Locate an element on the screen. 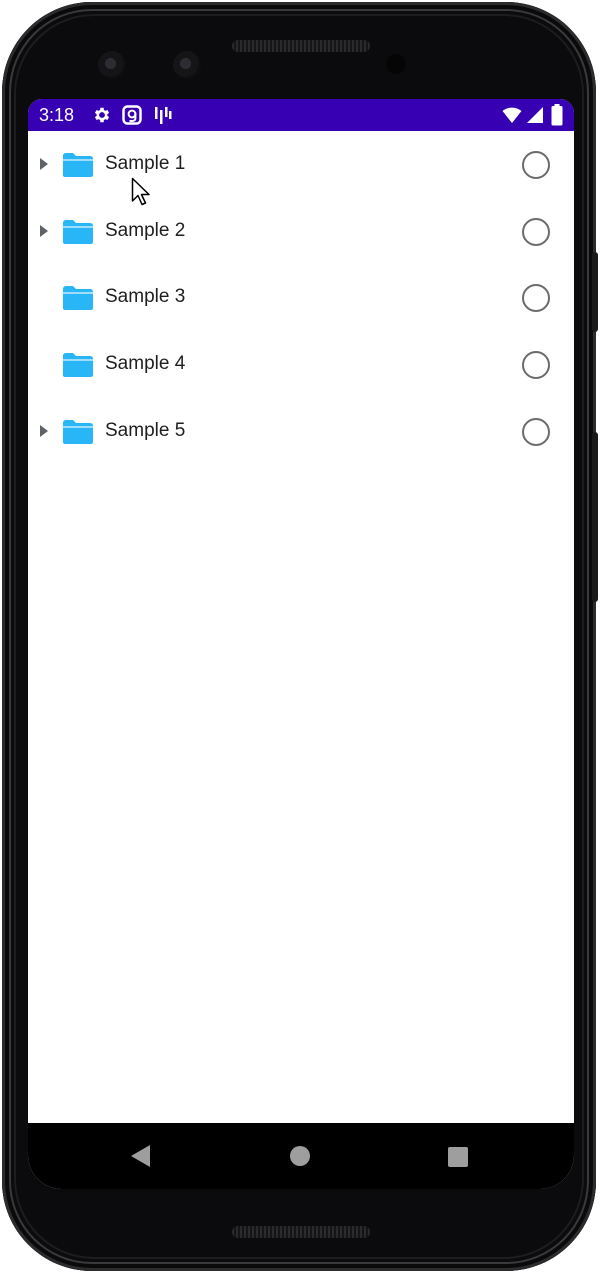 This screenshot has height=1275, width=600. tree-item-sample-5: Sample 5 is located at coordinates (301, 432).